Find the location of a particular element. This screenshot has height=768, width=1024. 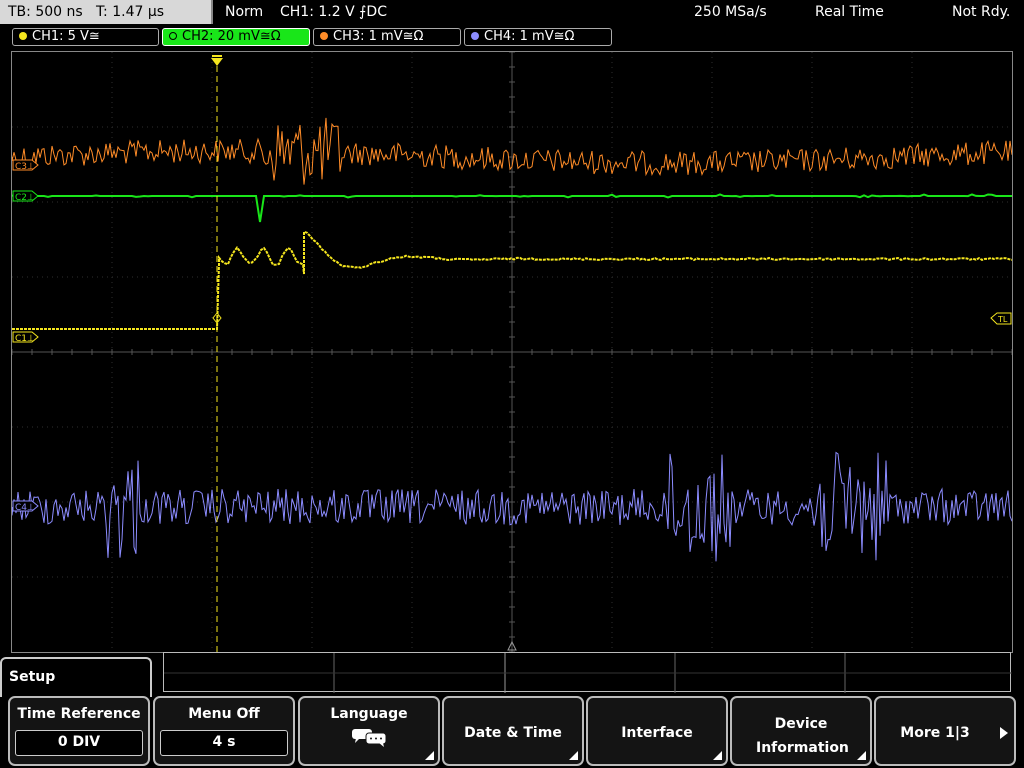

c4-ground-marker: C4⊥ is located at coordinates (25, 506).